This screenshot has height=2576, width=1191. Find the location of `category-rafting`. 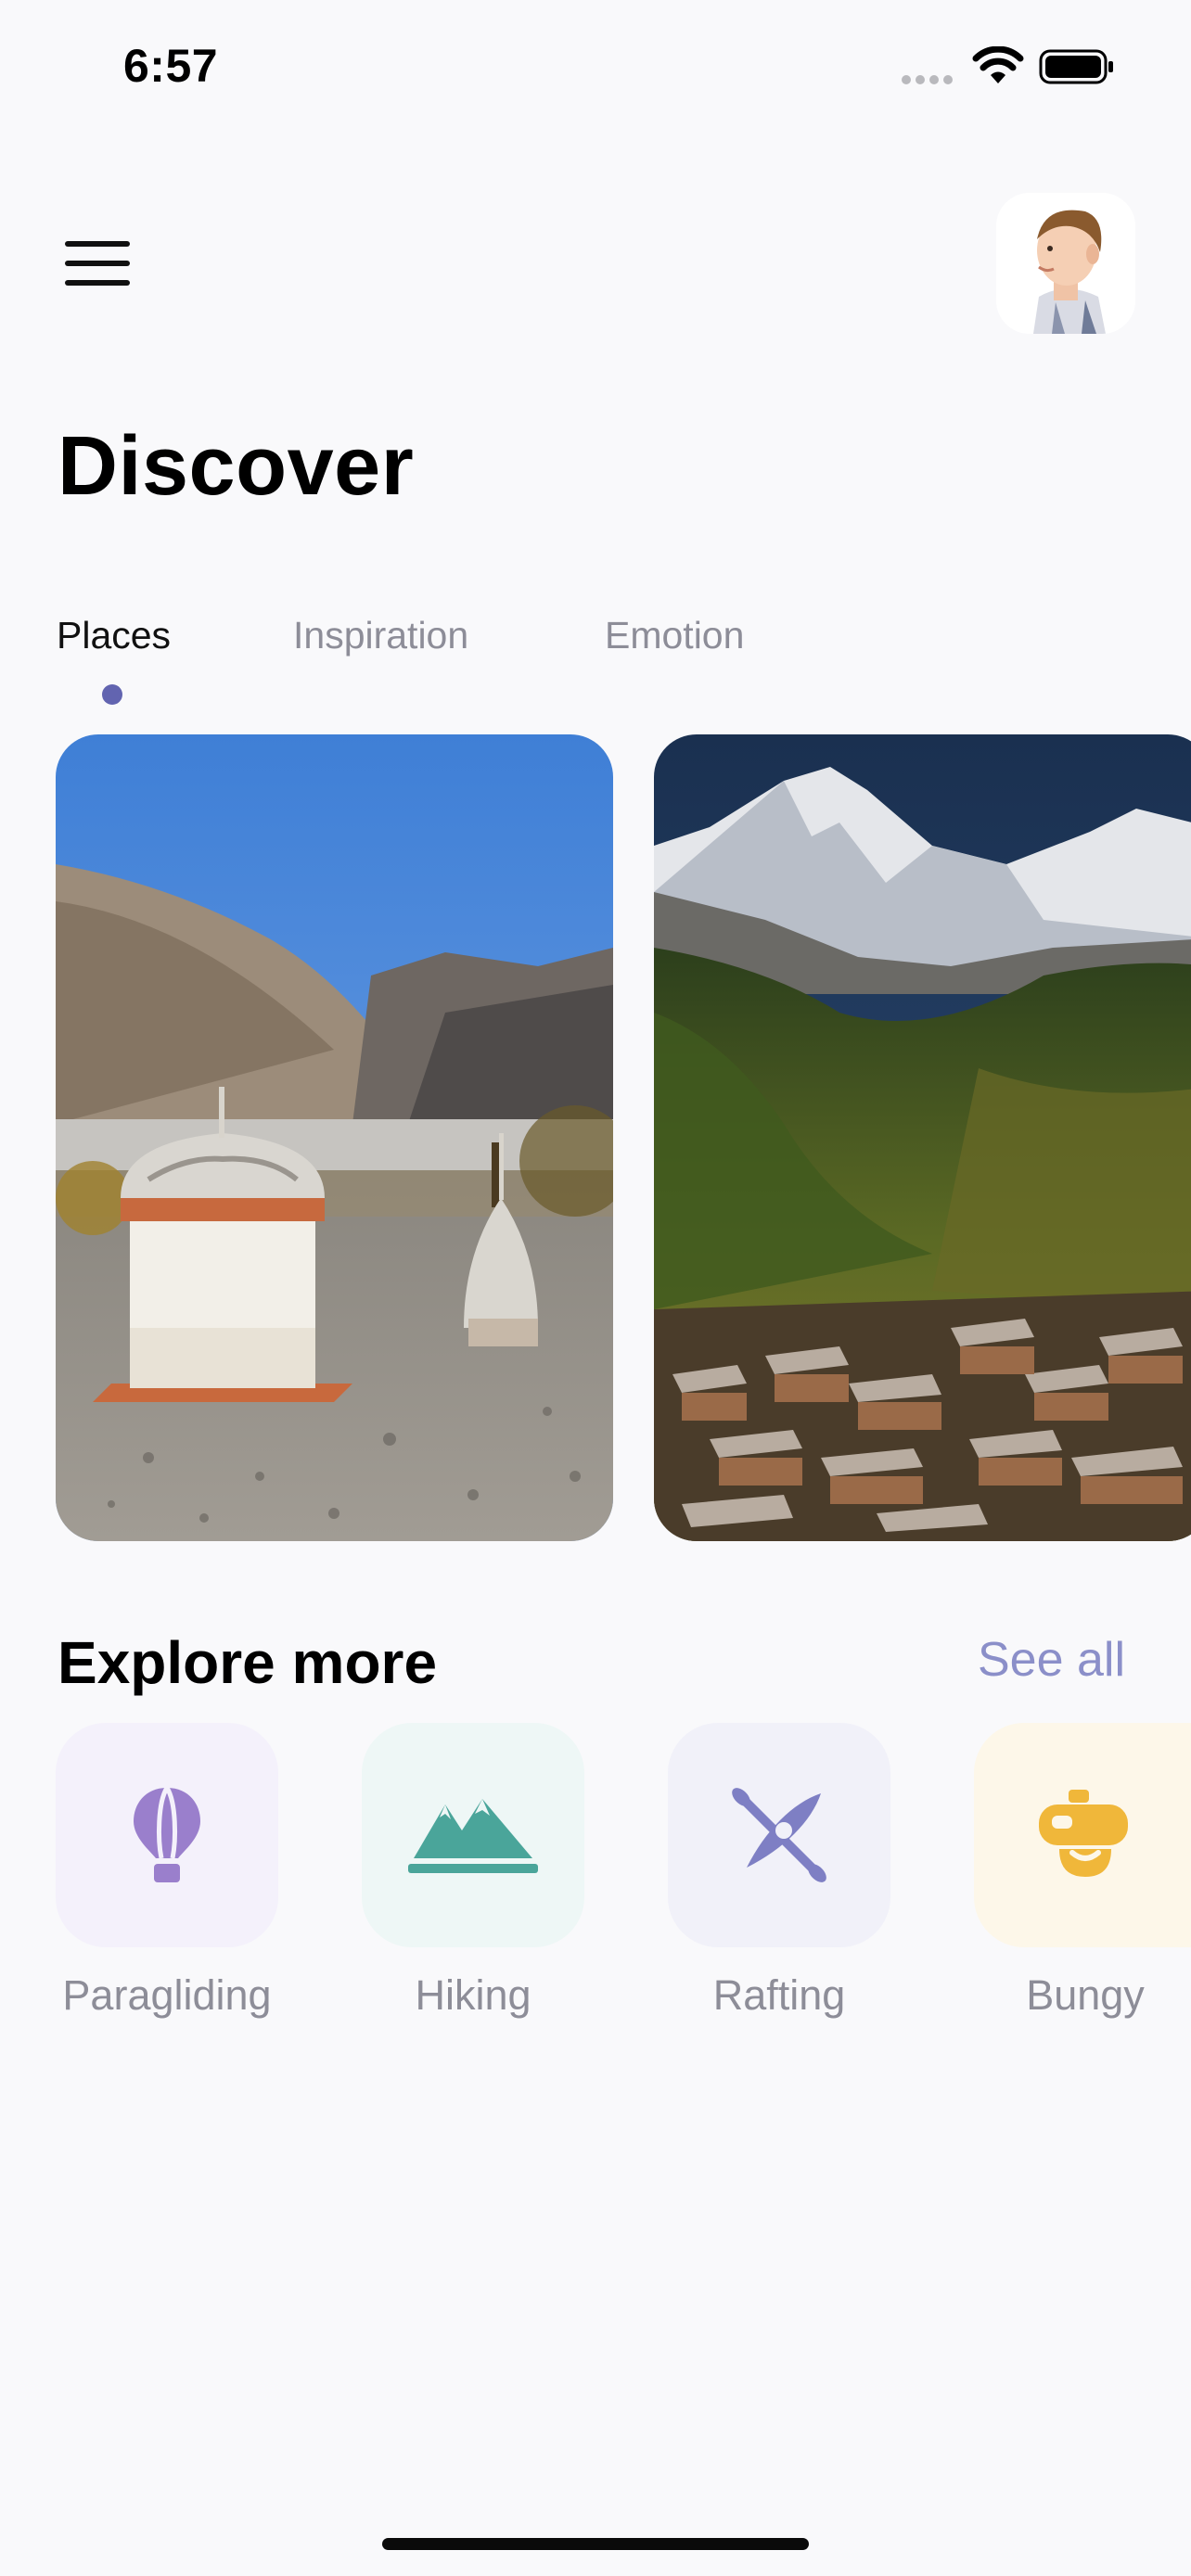

category-rafting is located at coordinates (779, 1835).